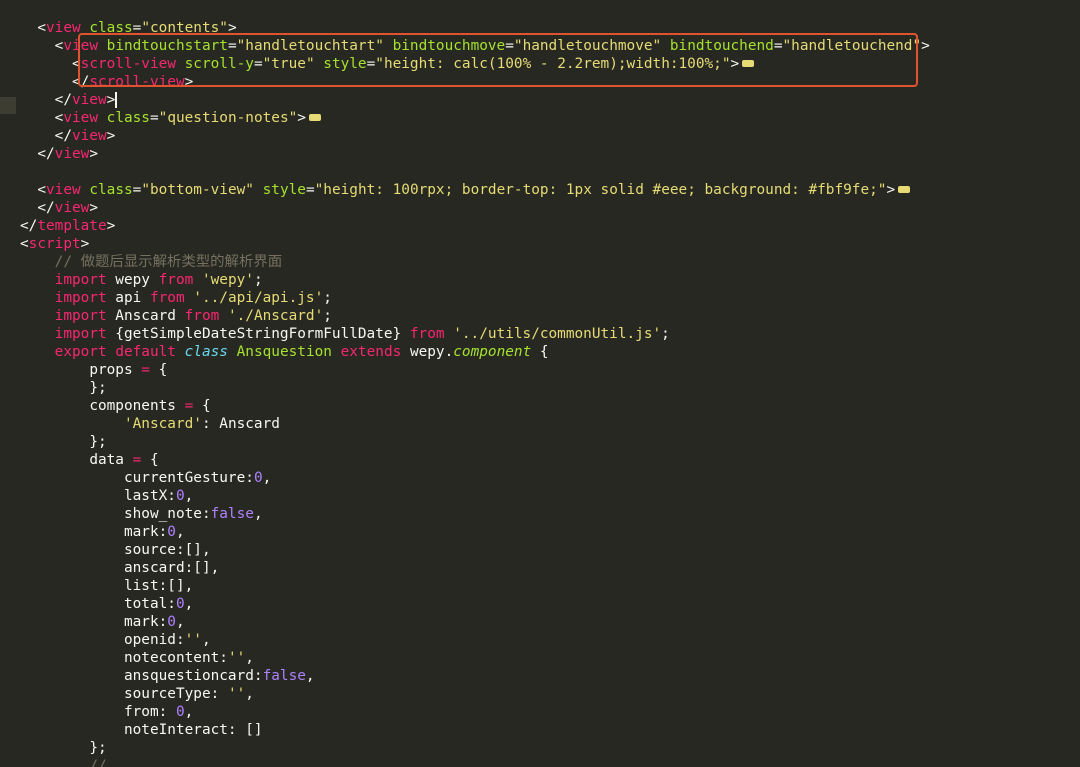 This screenshot has height=767, width=1080. What do you see at coordinates (475, 694) in the screenshot?
I see `code-line: sourceType: '',` at bounding box center [475, 694].